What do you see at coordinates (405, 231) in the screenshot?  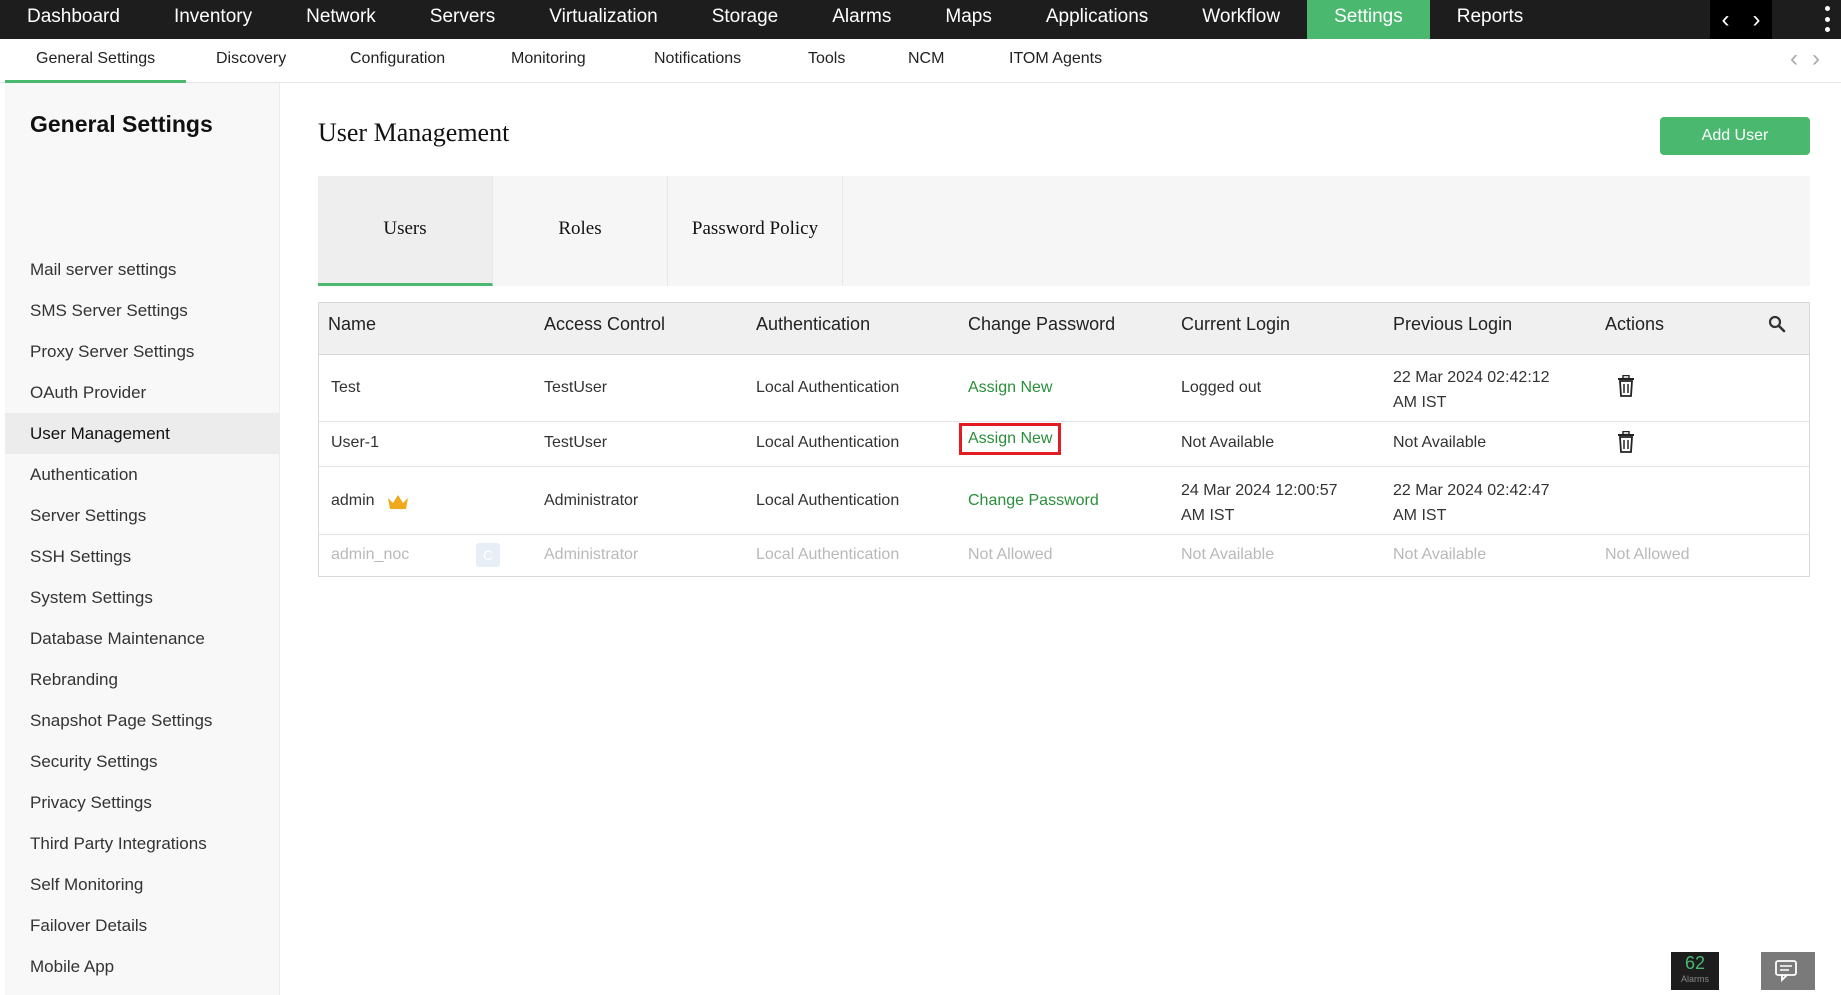 I see `tab-users: Users` at bounding box center [405, 231].